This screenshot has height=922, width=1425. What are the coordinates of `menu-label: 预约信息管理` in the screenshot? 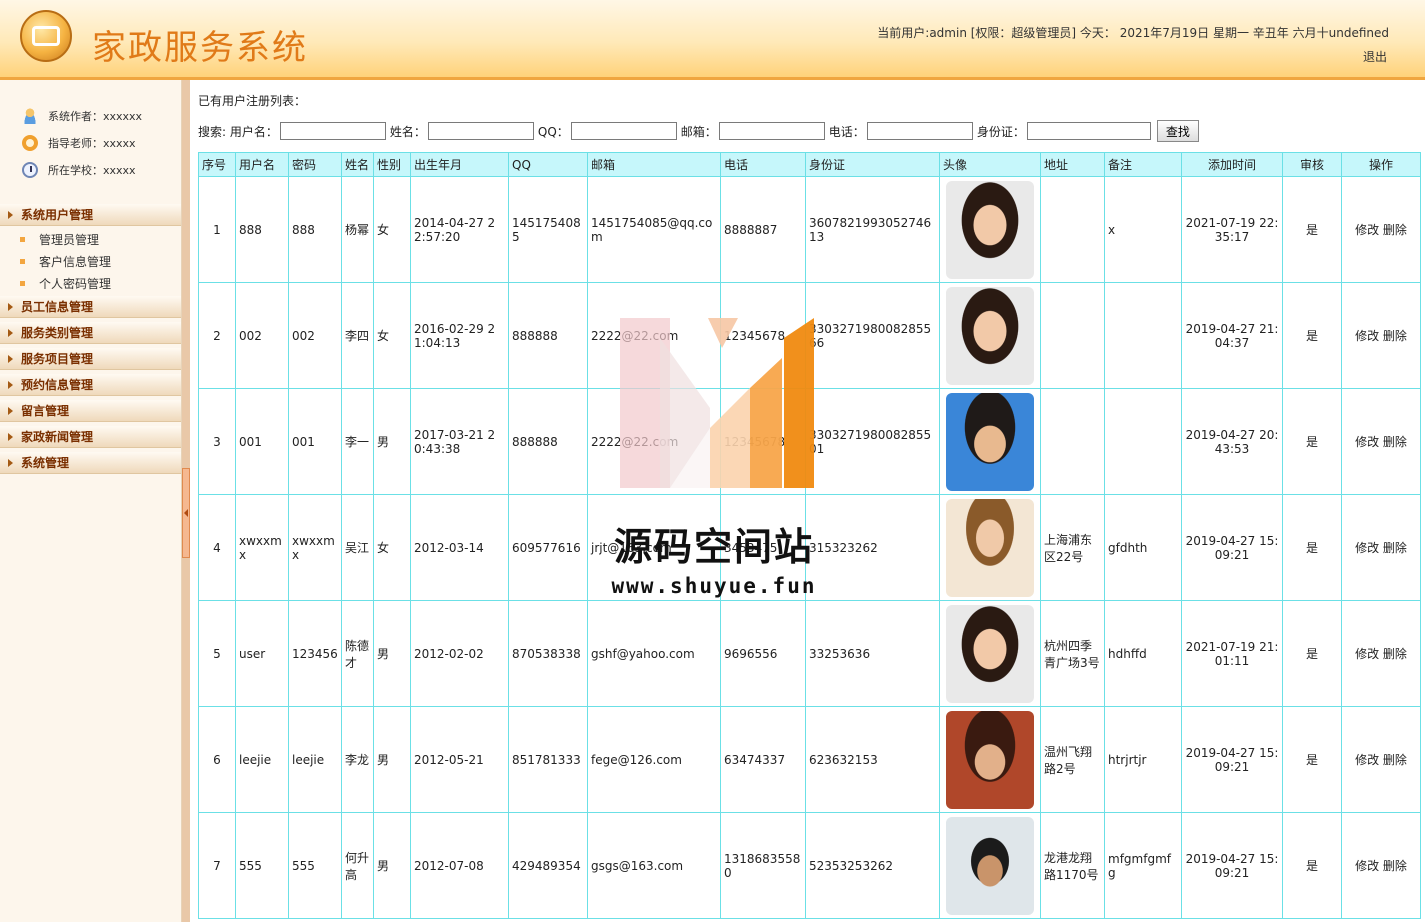 It's located at (57, 385).